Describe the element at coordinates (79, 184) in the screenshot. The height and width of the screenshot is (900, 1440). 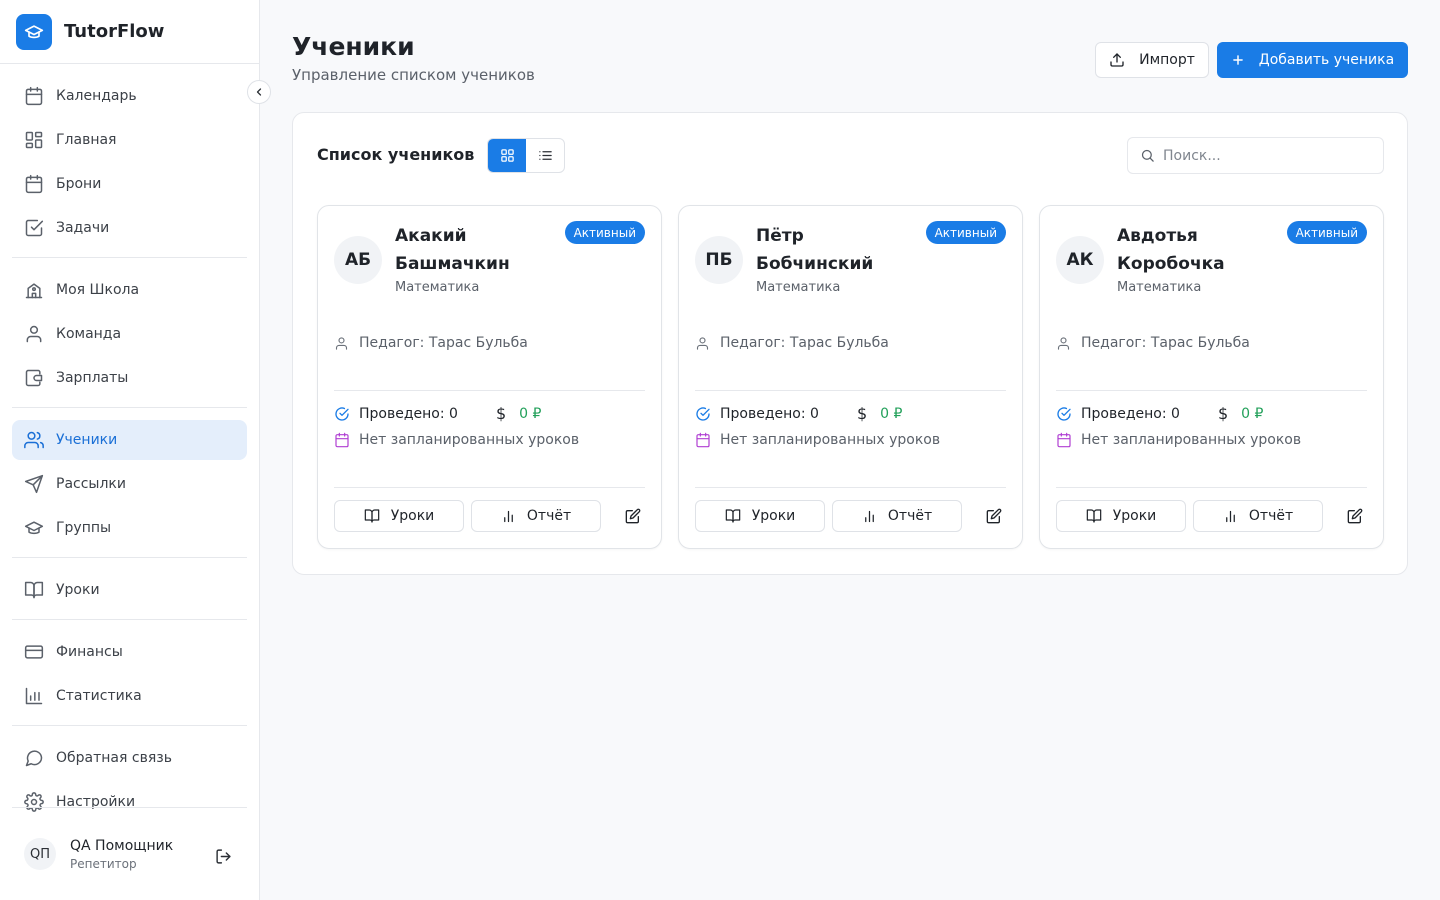
I see `sidebar-item-label: Брони` at that location.